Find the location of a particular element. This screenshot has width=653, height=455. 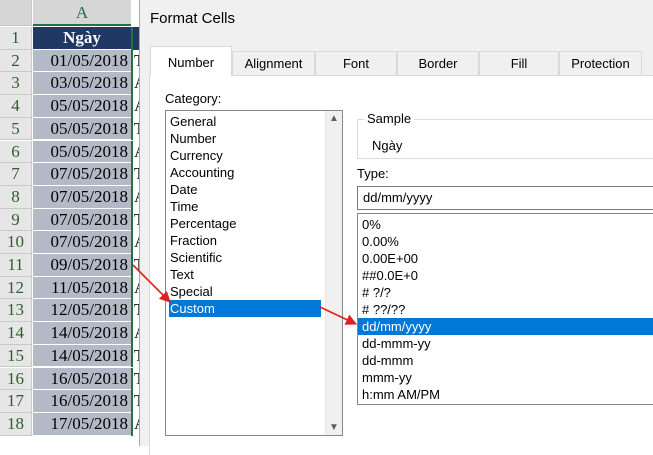

type-item: ##0.0E+0 is located at coordinates (505, 275).